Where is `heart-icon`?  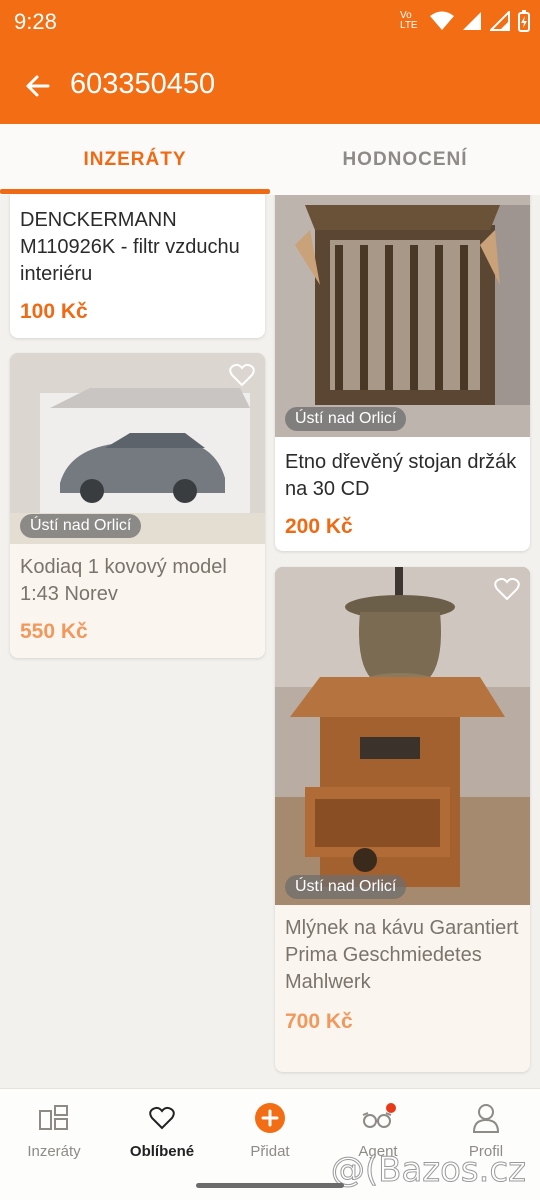
heart-icon is located at coordinates (162, 1118).